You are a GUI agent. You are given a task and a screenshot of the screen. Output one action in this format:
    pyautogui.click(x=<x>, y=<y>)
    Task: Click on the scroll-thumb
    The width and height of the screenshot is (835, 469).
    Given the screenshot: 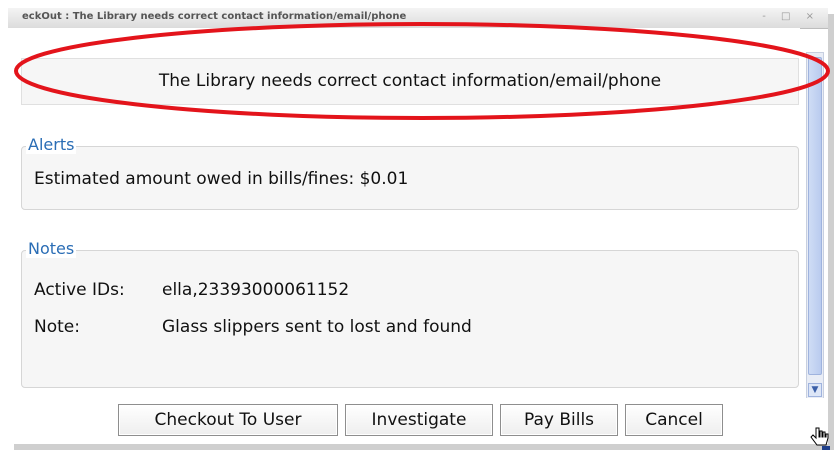 What is the action you would take?
    pyautogui.click(x=815, y=216)
    